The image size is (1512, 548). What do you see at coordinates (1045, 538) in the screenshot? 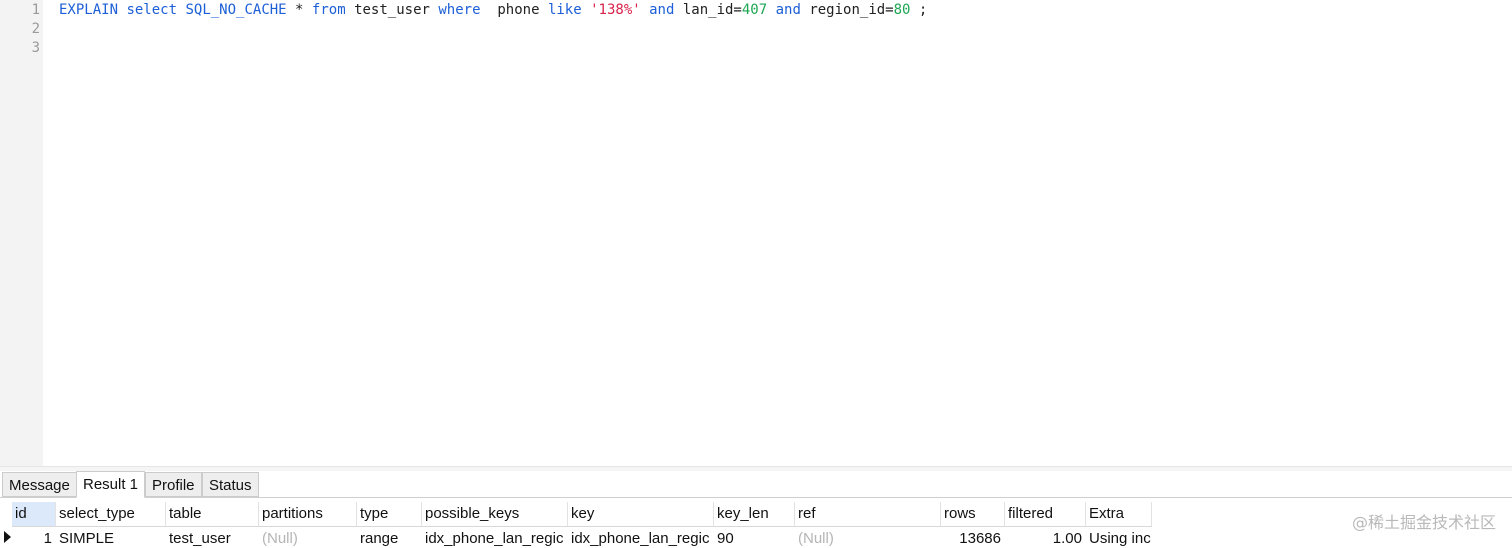
I see `cell-filtered: 1.00` at bounding box center [1045, 538].